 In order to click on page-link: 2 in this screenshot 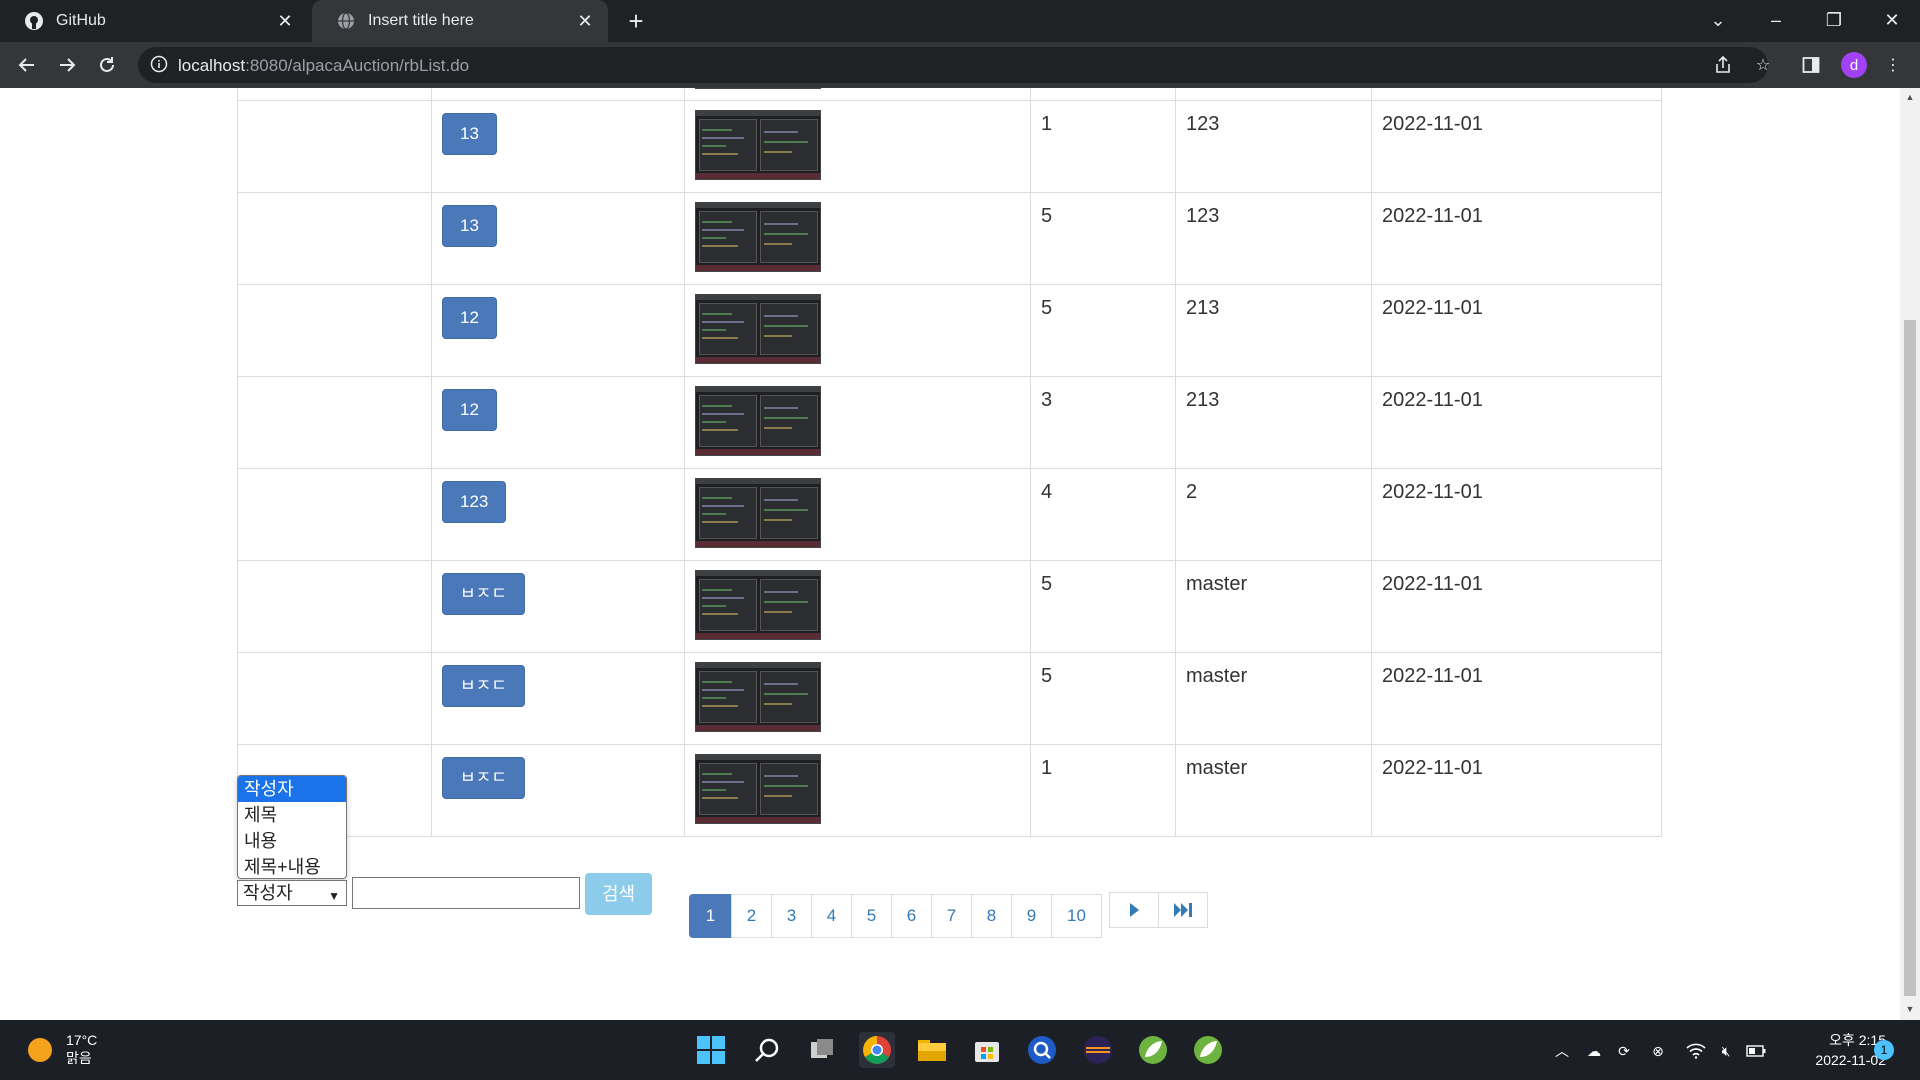, I will do `click(751, 916)`.